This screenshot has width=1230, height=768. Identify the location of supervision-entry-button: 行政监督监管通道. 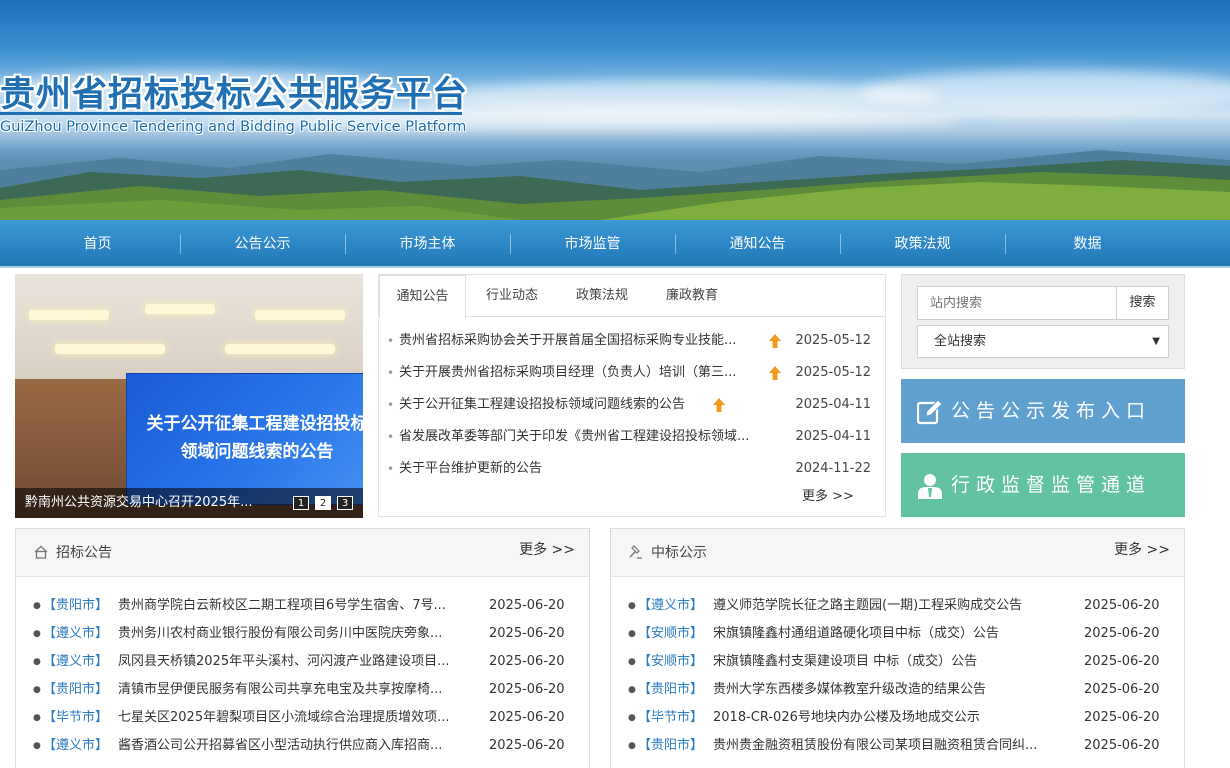
(1043, 485).